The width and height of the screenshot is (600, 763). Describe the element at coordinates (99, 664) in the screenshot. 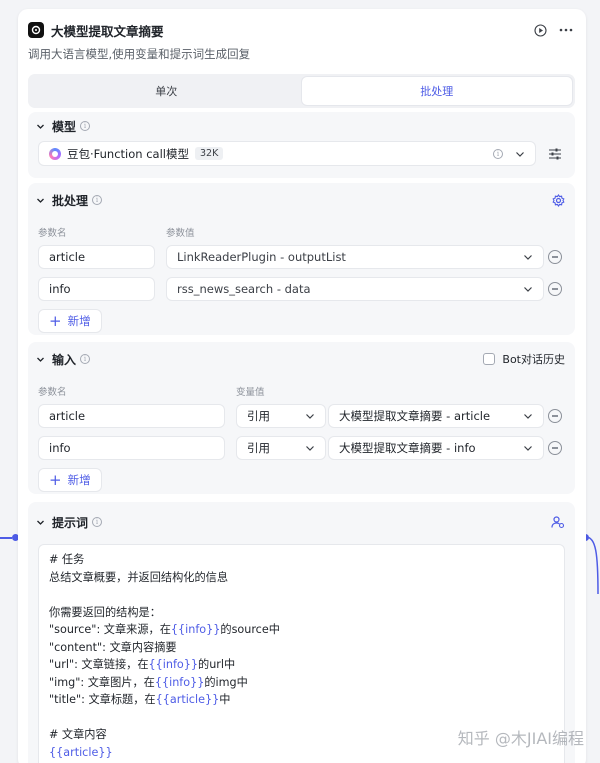

I see `prompt-text: "url": 文章链接，在` at that location.